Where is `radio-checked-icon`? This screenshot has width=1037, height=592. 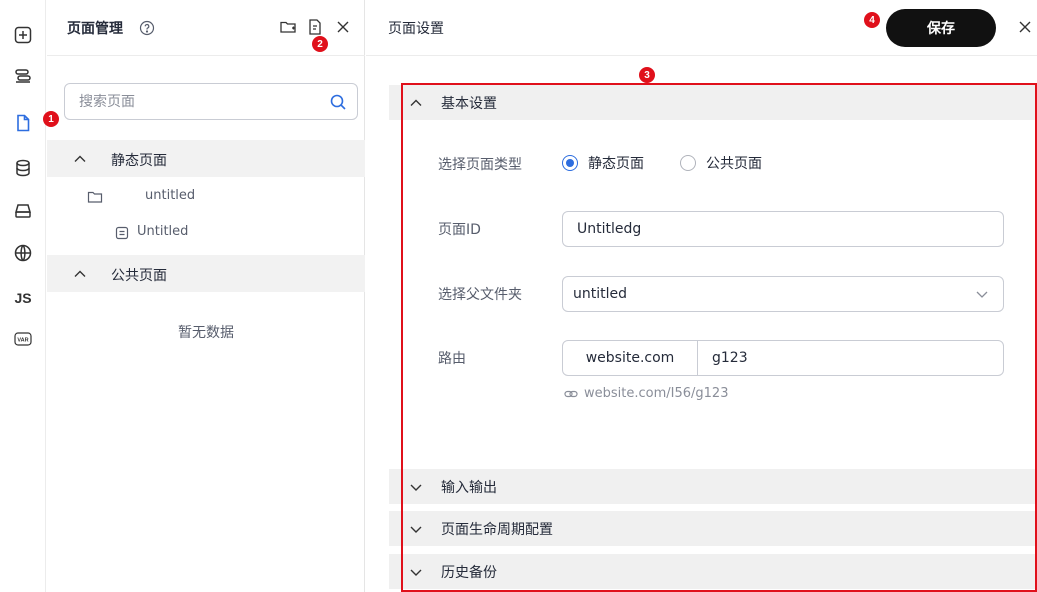
radio-checked-icon is located at coordinates (570, 163).